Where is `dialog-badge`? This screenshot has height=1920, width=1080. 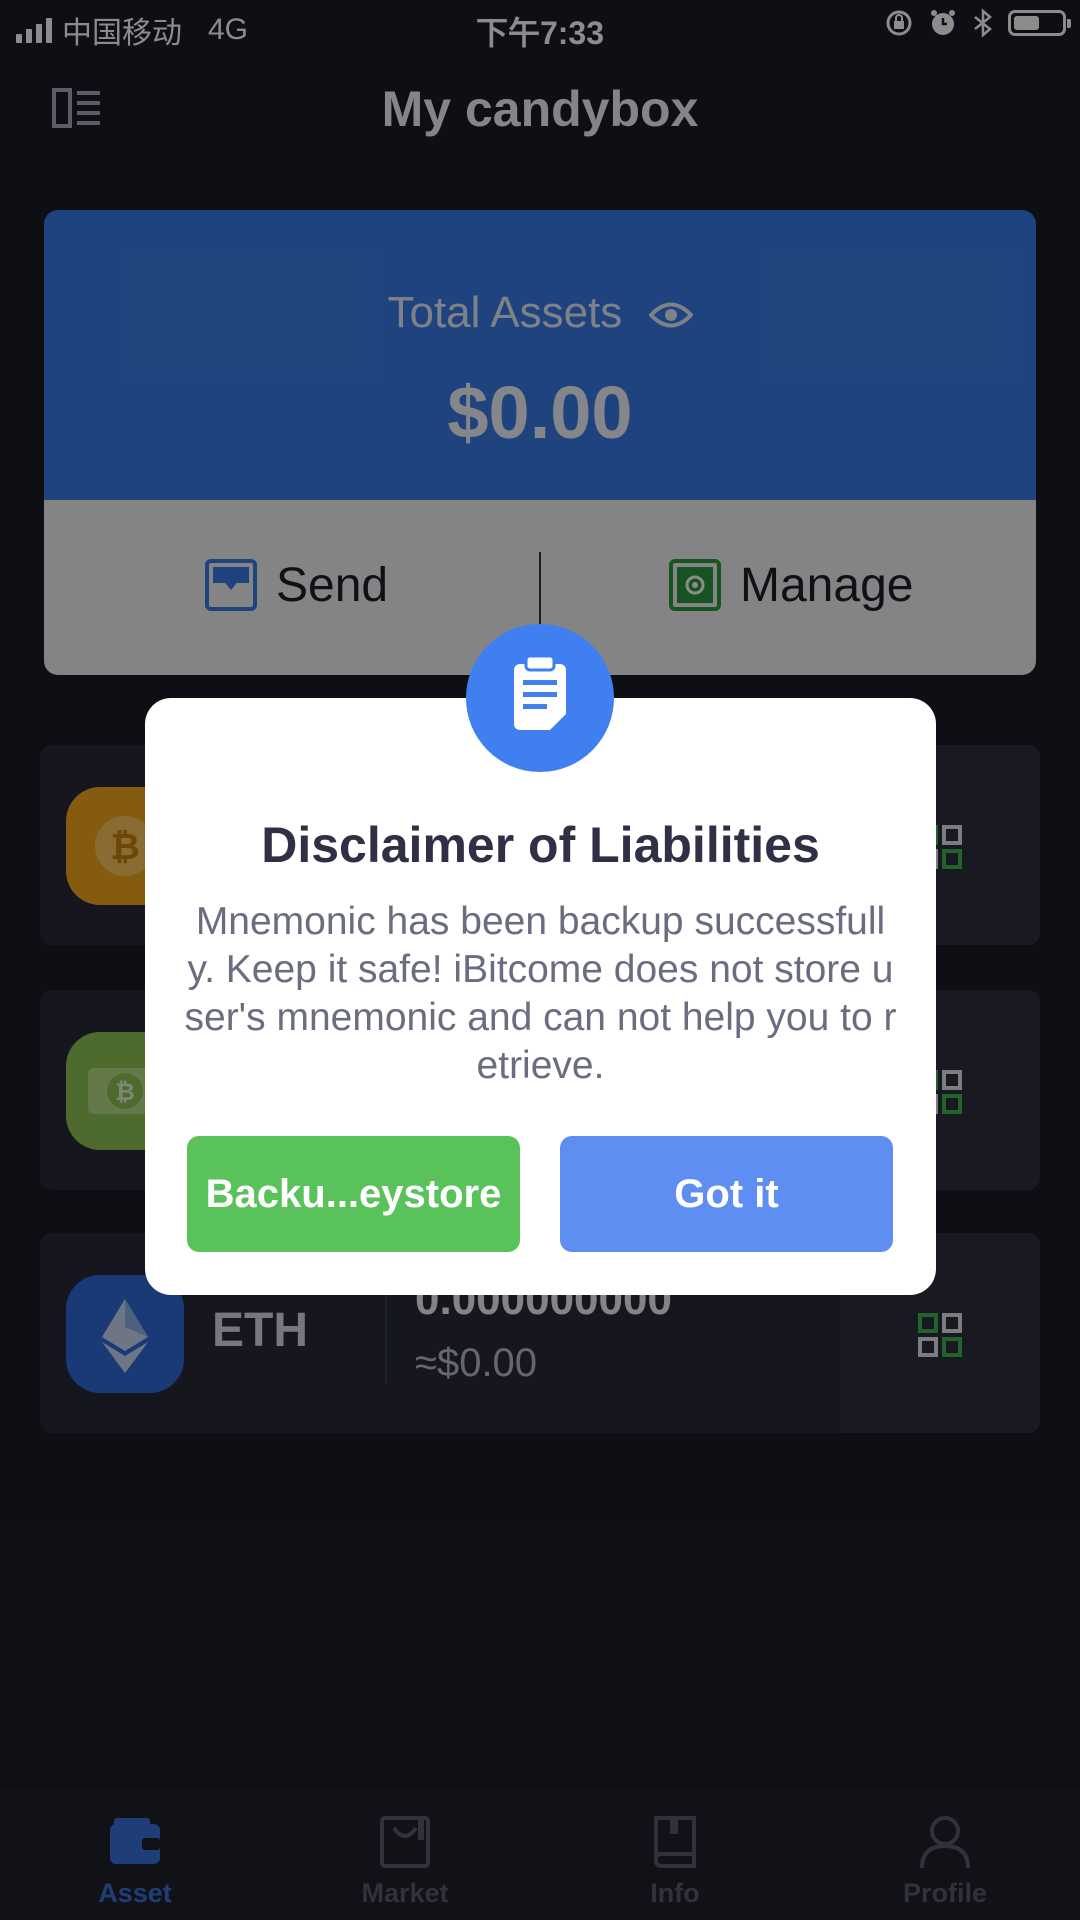 dialog-badge is located at coordinates (540, 698).